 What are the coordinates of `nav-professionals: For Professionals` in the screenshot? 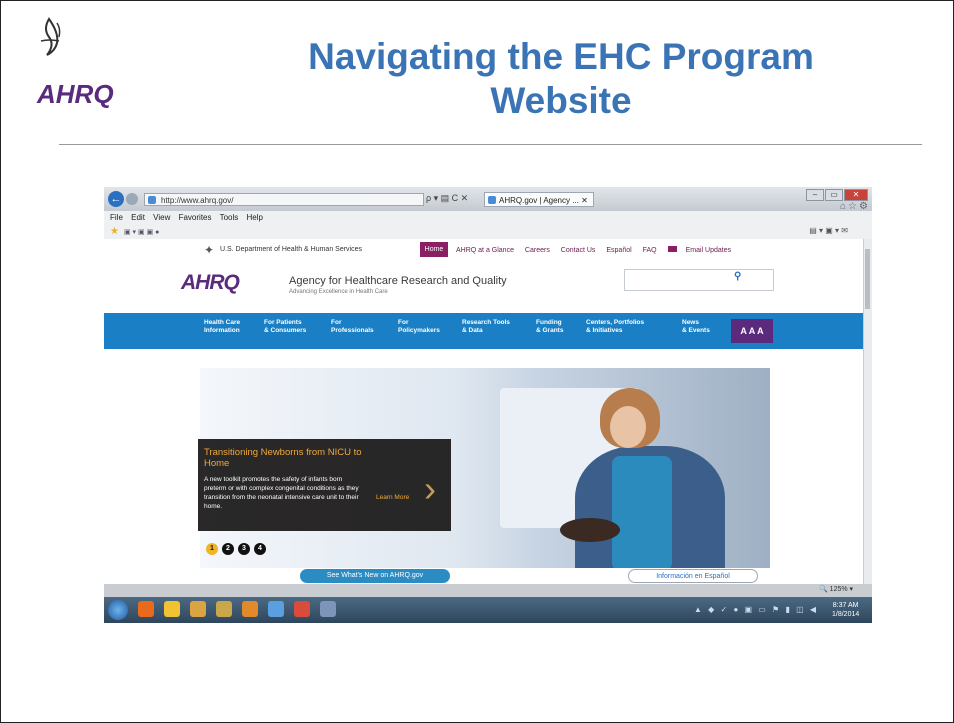 It's located at (361, 327).